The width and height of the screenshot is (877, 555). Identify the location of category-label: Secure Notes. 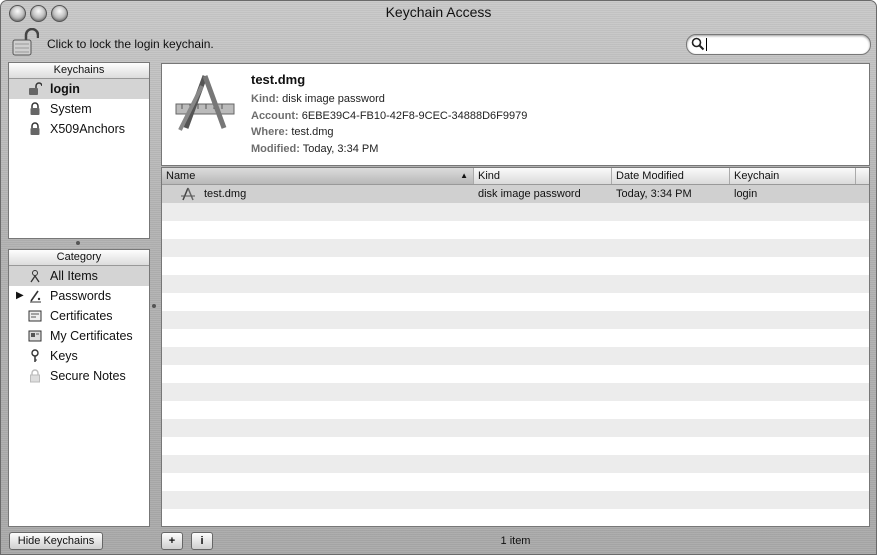
(88, 376).